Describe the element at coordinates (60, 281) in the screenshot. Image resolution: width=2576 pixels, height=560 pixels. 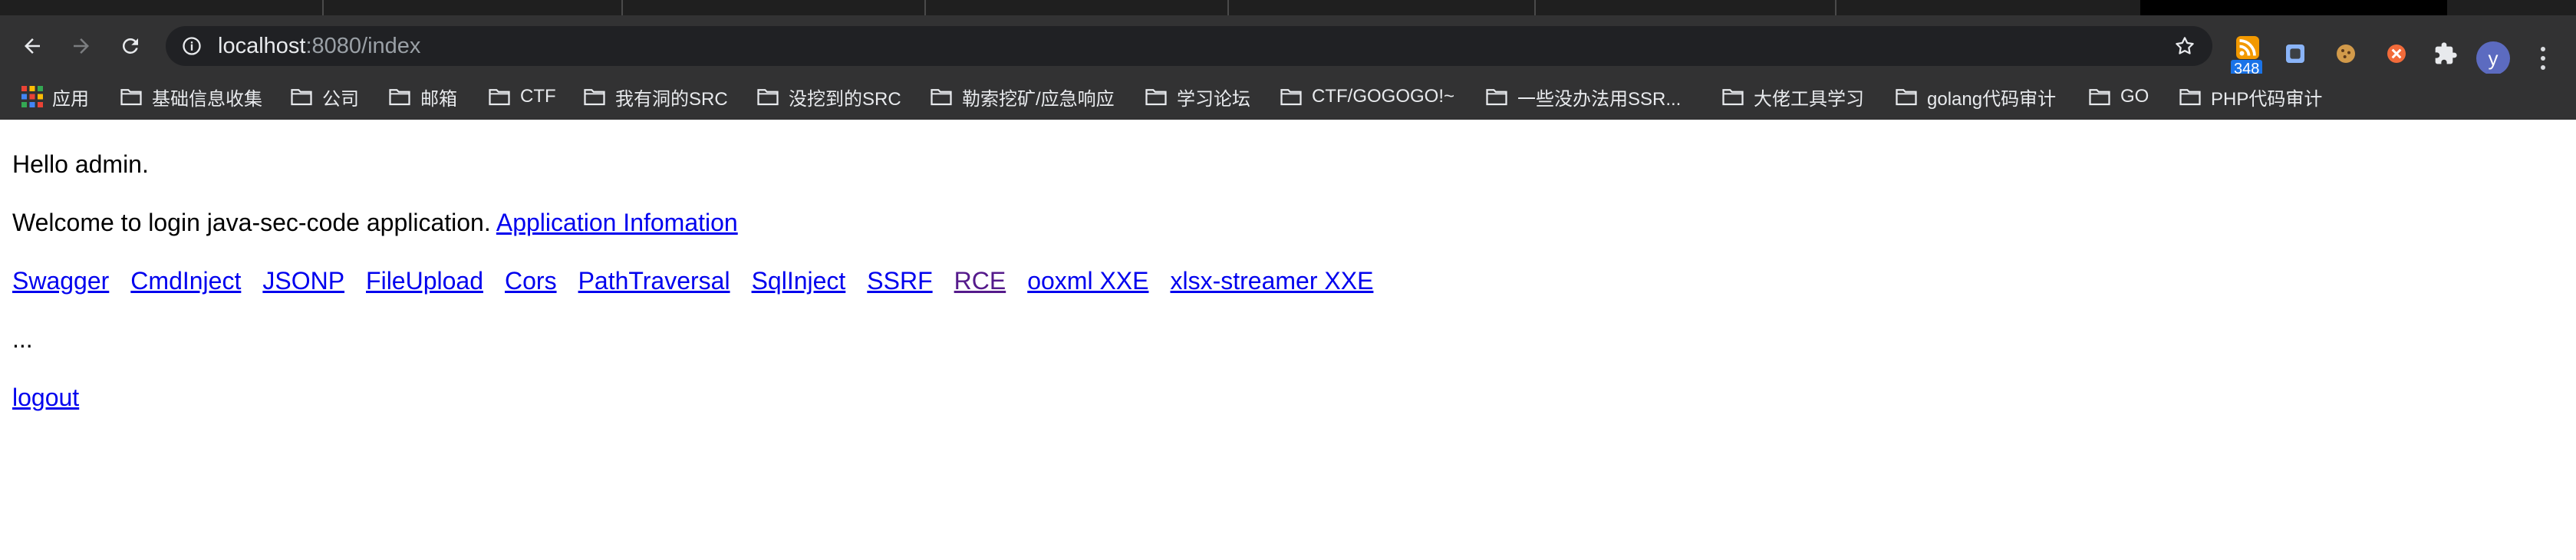
I see `swagger-link: Swagger` at that location.